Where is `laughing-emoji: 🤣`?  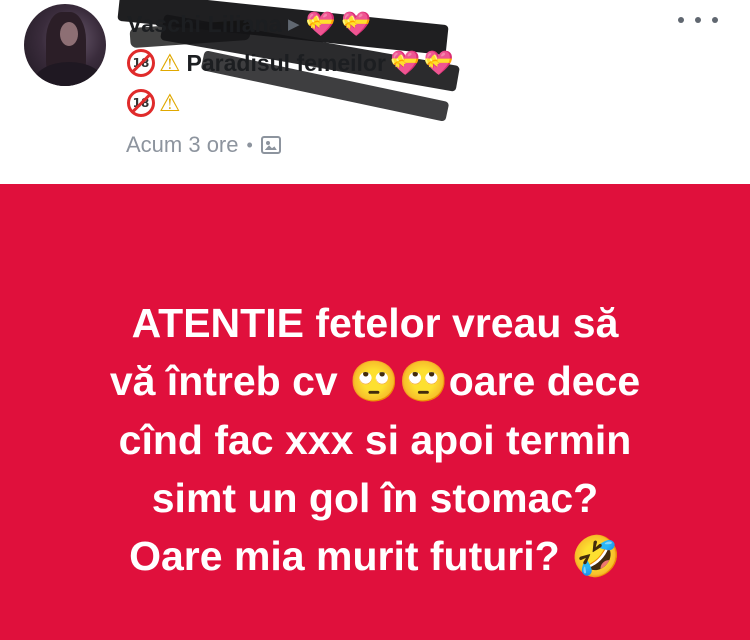
laughing-emoji: 🤣 is located at coordinates (596, 557).